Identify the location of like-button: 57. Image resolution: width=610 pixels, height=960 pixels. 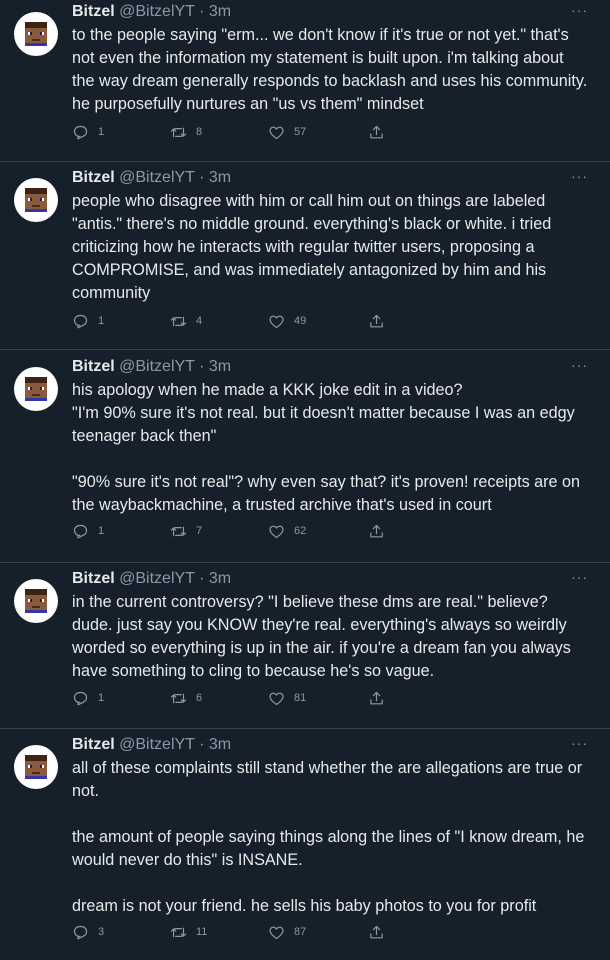
(287, 132).